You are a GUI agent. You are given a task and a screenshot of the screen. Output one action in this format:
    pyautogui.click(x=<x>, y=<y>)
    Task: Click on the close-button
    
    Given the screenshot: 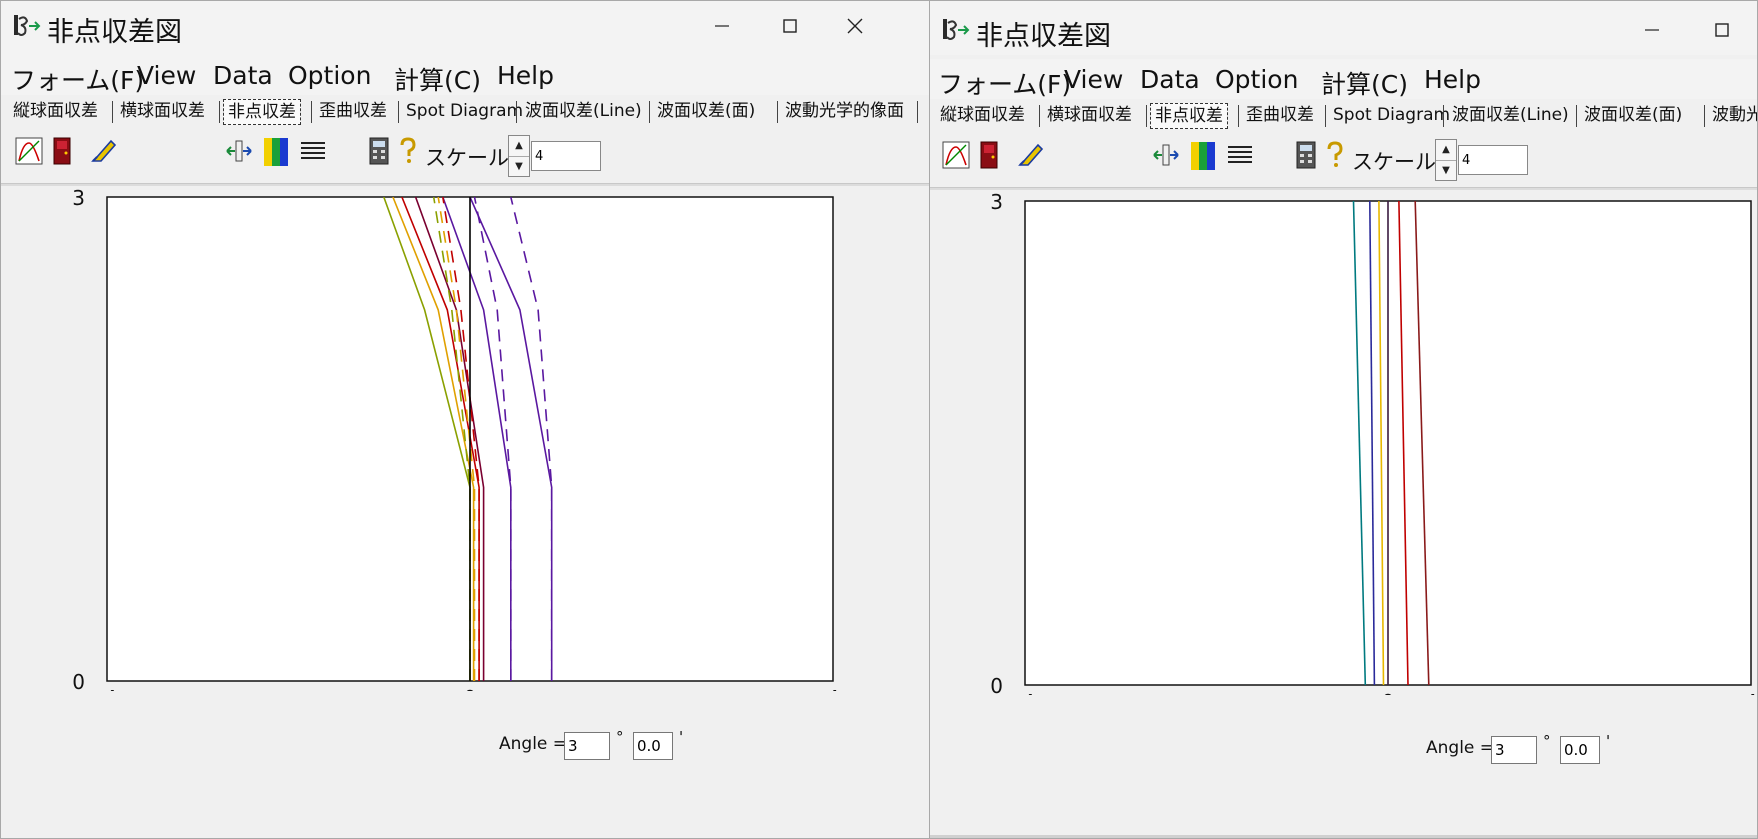 What is the action you would take?
    pyautogui.click(x=855, y=26)
    